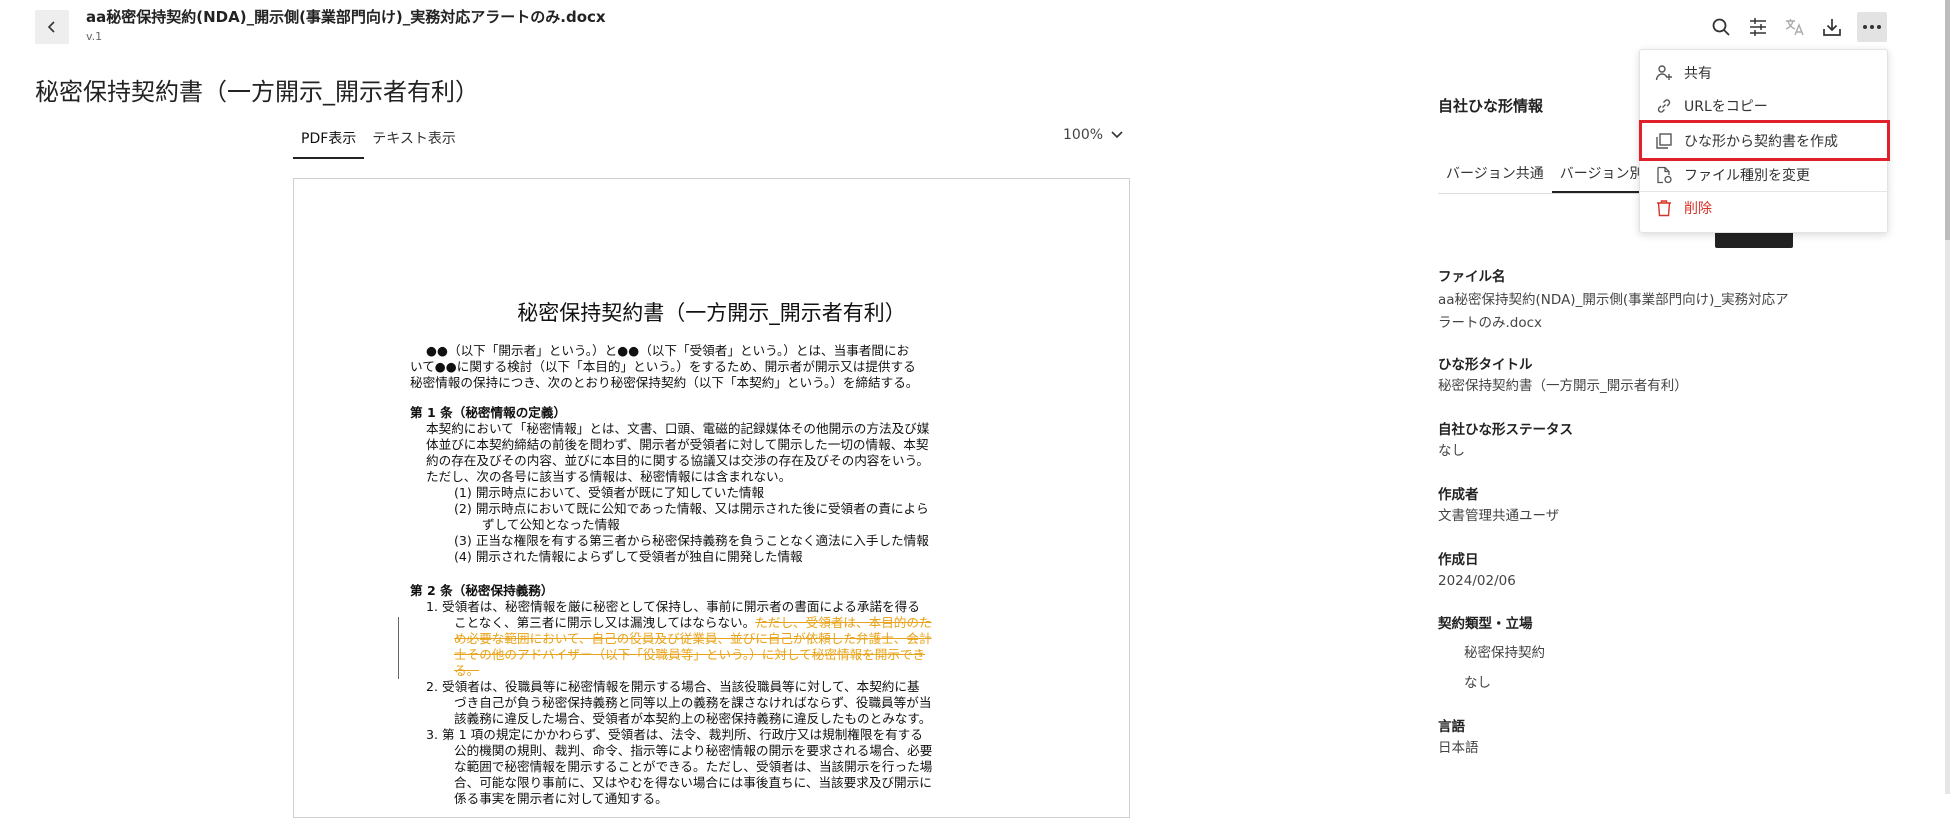 The height and width of the screenshot is (818, 1950). What do you see at coordinates (693, 718) in the screenshot?
I see `page-line: 該義務に違反した場合、受領者が本契約上の秘密保持義務に違反したものとみなす。` at bounding box center [693, 718].